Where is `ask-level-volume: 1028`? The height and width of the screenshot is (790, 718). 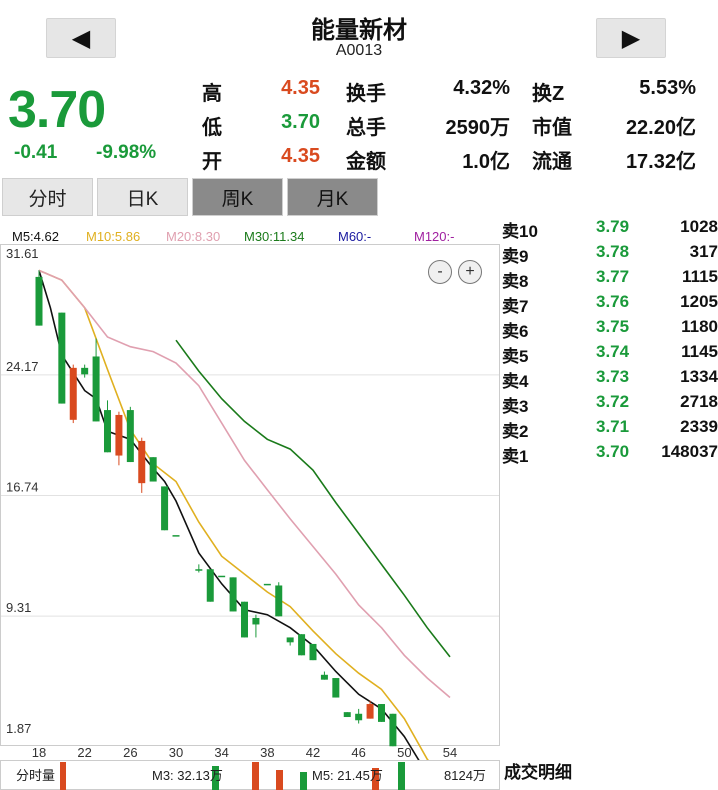
ask-level-volume: 1028 is located at coordinates (699, 226).